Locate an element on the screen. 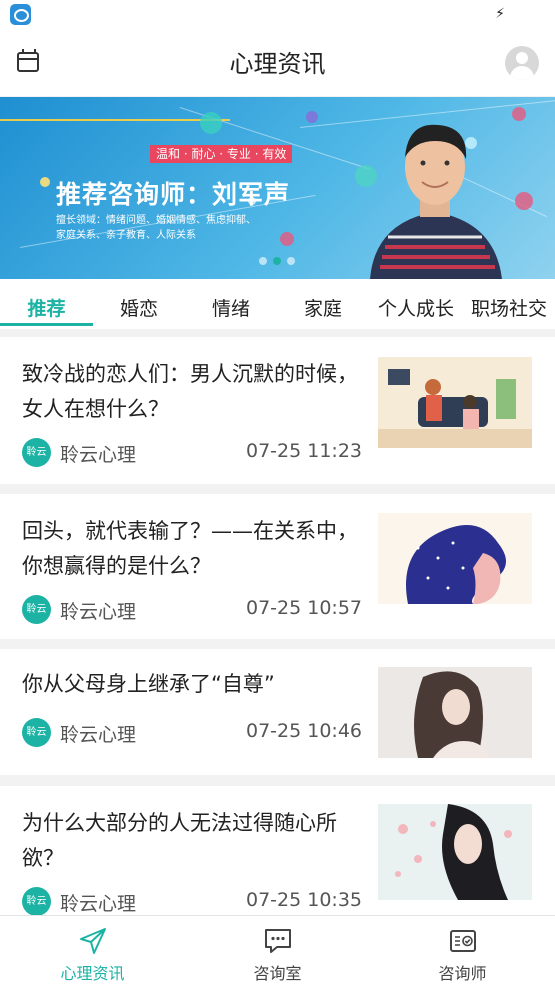 Image resolution: width=555 pixels, height=989 pixels. avatar is located at coordinates (522, 63).